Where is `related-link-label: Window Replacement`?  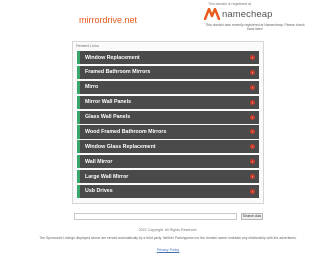 related-link-label: Window Replacement is located at coordinates (112, 57).